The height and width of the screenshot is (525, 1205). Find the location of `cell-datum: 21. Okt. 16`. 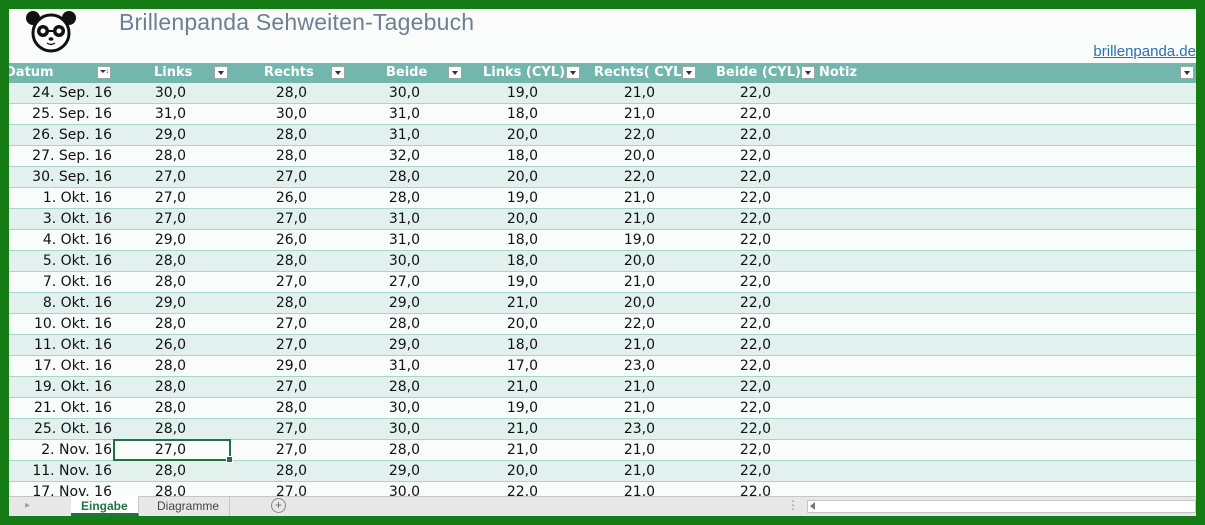

cell-datum: 21. Okt. 16 is located at coordinates (60, 408).